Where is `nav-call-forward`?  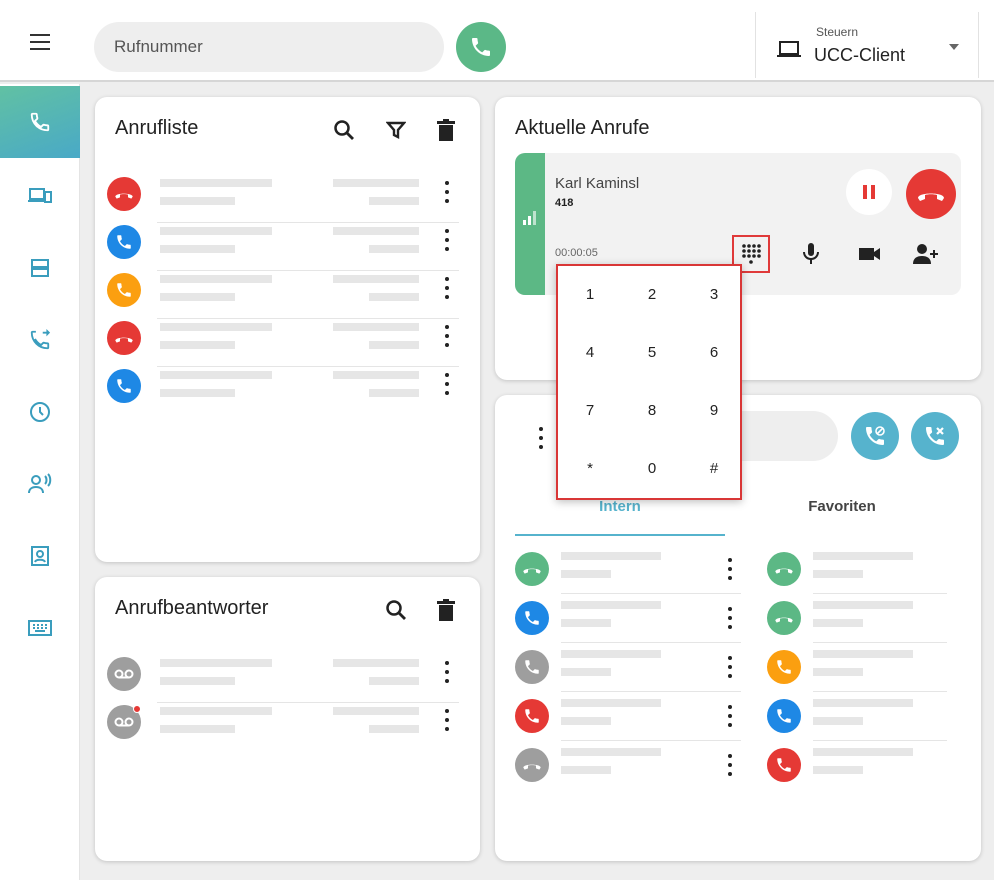 nav-call-forward is located at coordinates (40, 340).